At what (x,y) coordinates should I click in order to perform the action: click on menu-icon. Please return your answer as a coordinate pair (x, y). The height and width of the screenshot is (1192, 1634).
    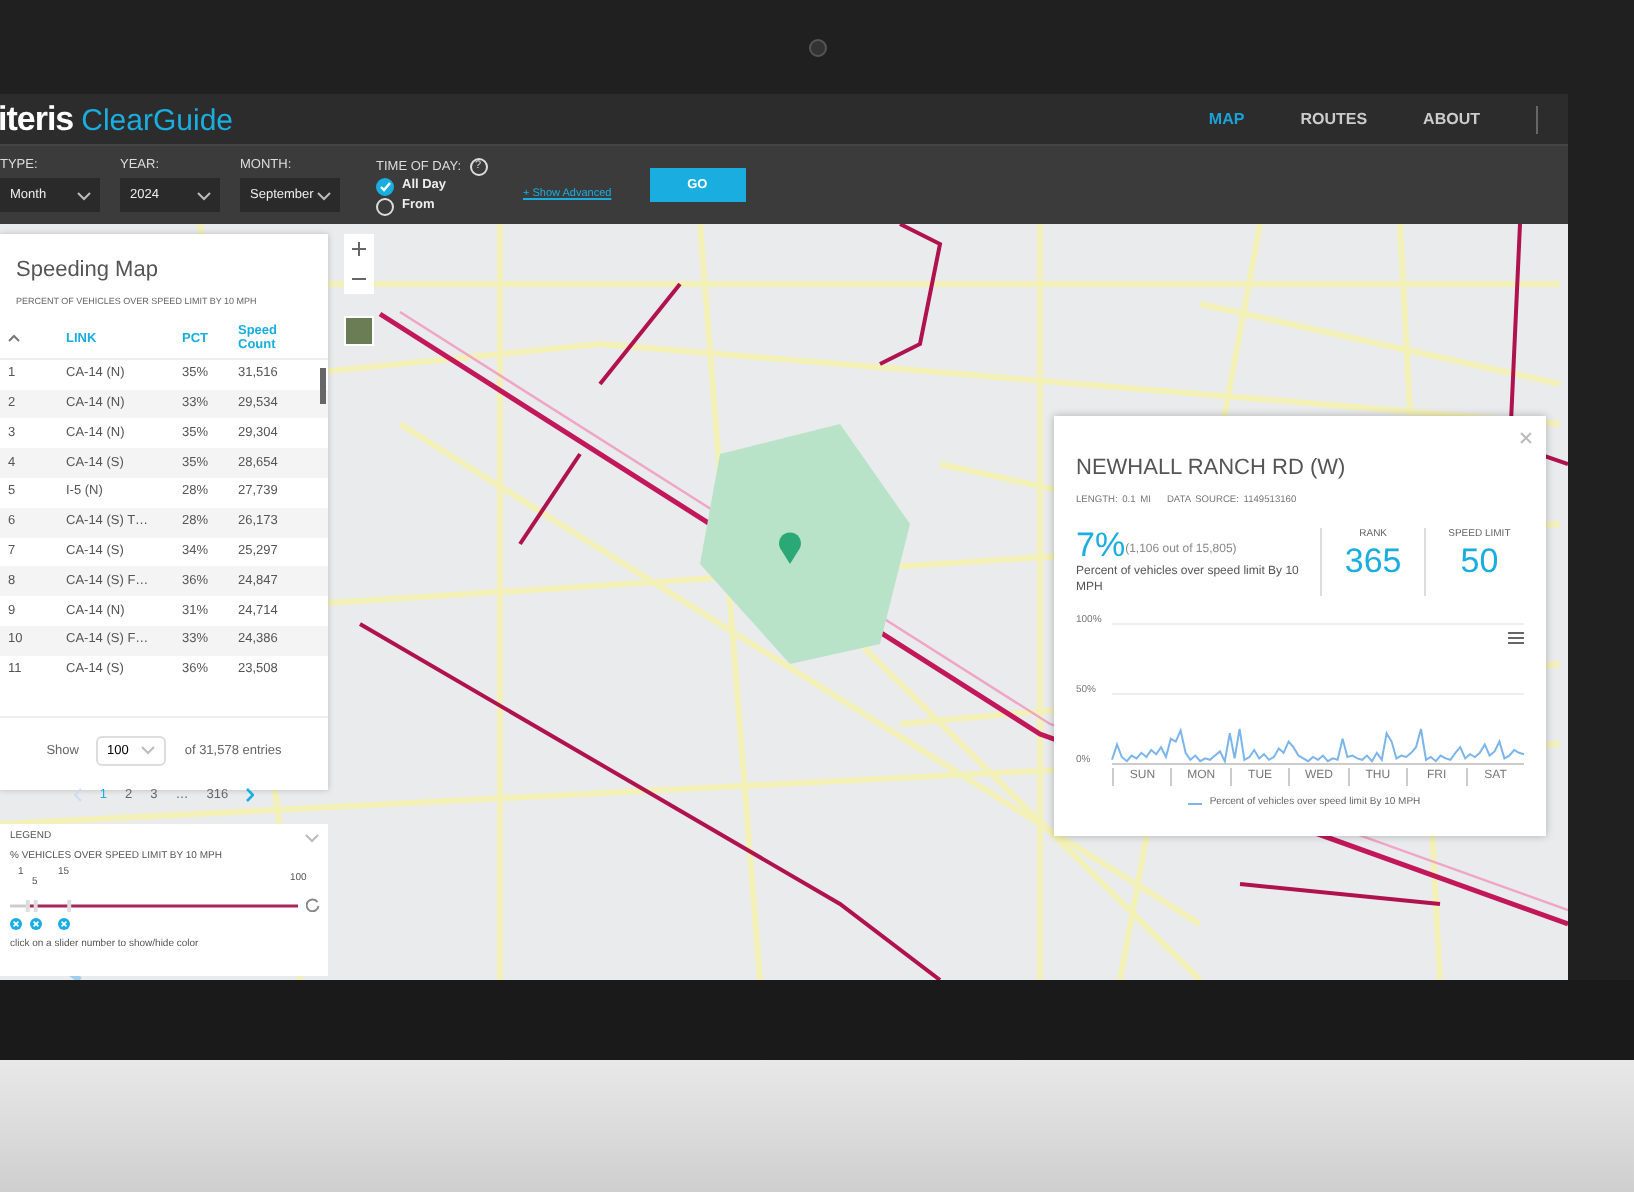
    Looking at the image, I should click on (1516, 638).